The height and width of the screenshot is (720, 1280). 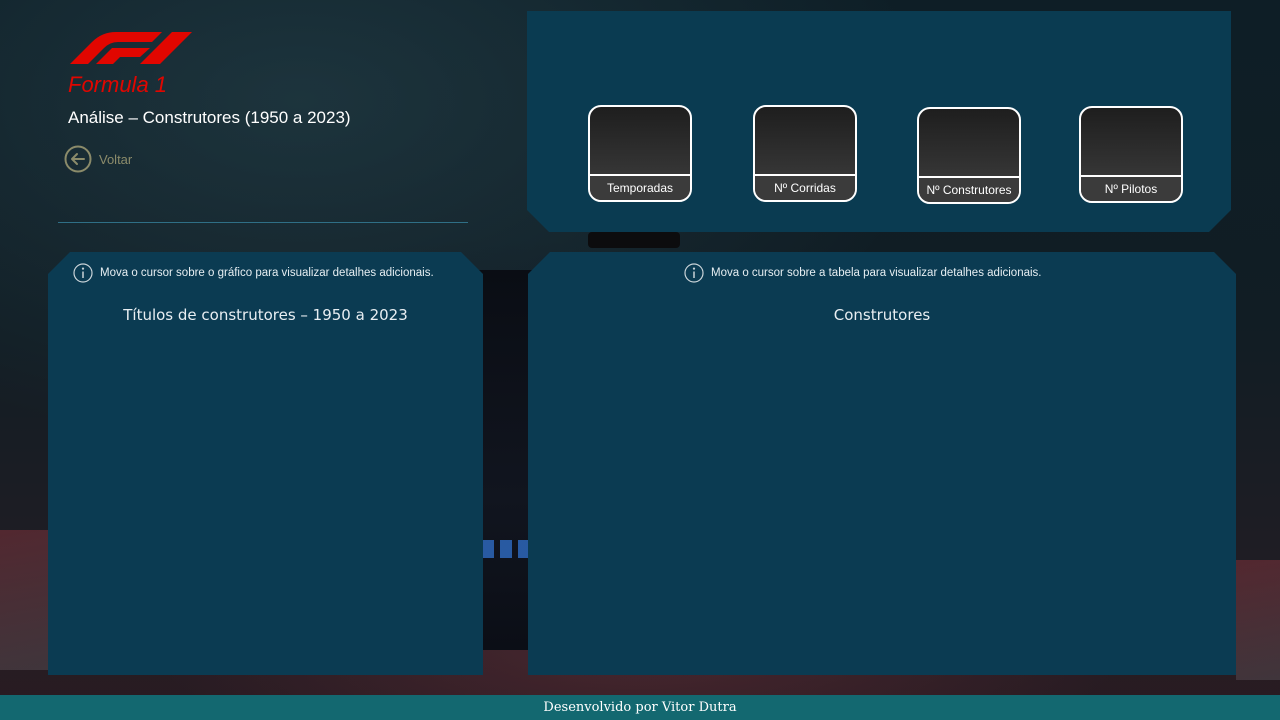 I want to click on kpi-label: Nº Pilotos, so click(x=1131, y=188).